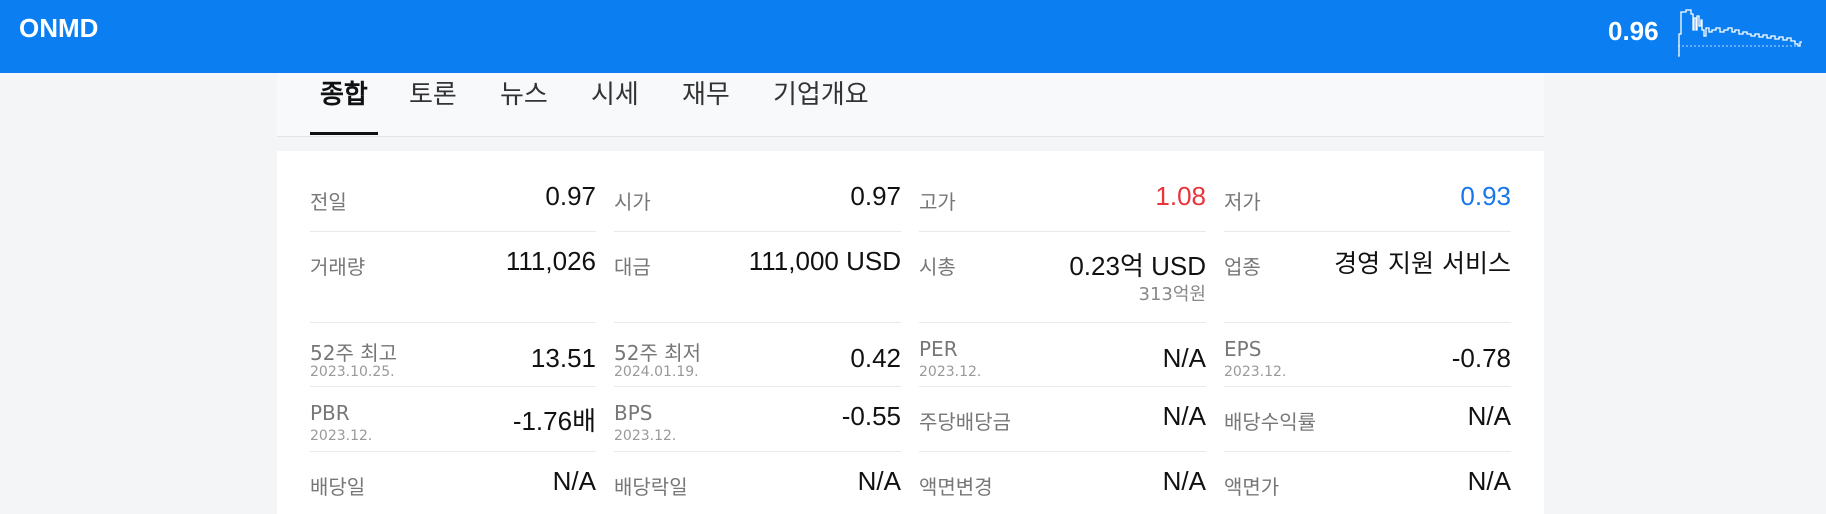  Describe the element at coordinates (656, 372) in the screenshot. I see `stat-date: 2024.01.19.` at that location.